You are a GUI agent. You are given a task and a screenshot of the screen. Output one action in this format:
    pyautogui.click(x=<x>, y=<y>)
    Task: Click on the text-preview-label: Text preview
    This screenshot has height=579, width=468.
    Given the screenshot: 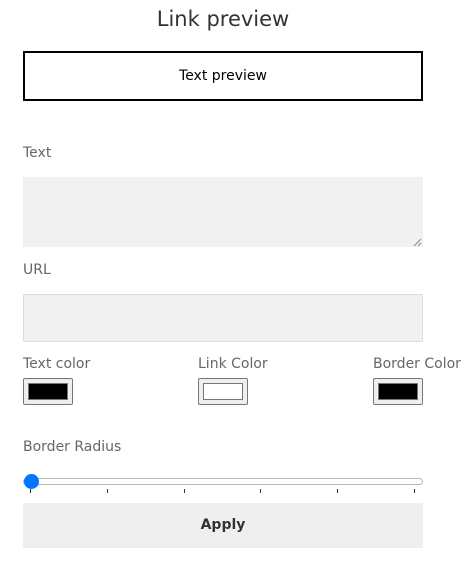 What is the action you would take?
    pyautogui.click(x=223, y=76)
    